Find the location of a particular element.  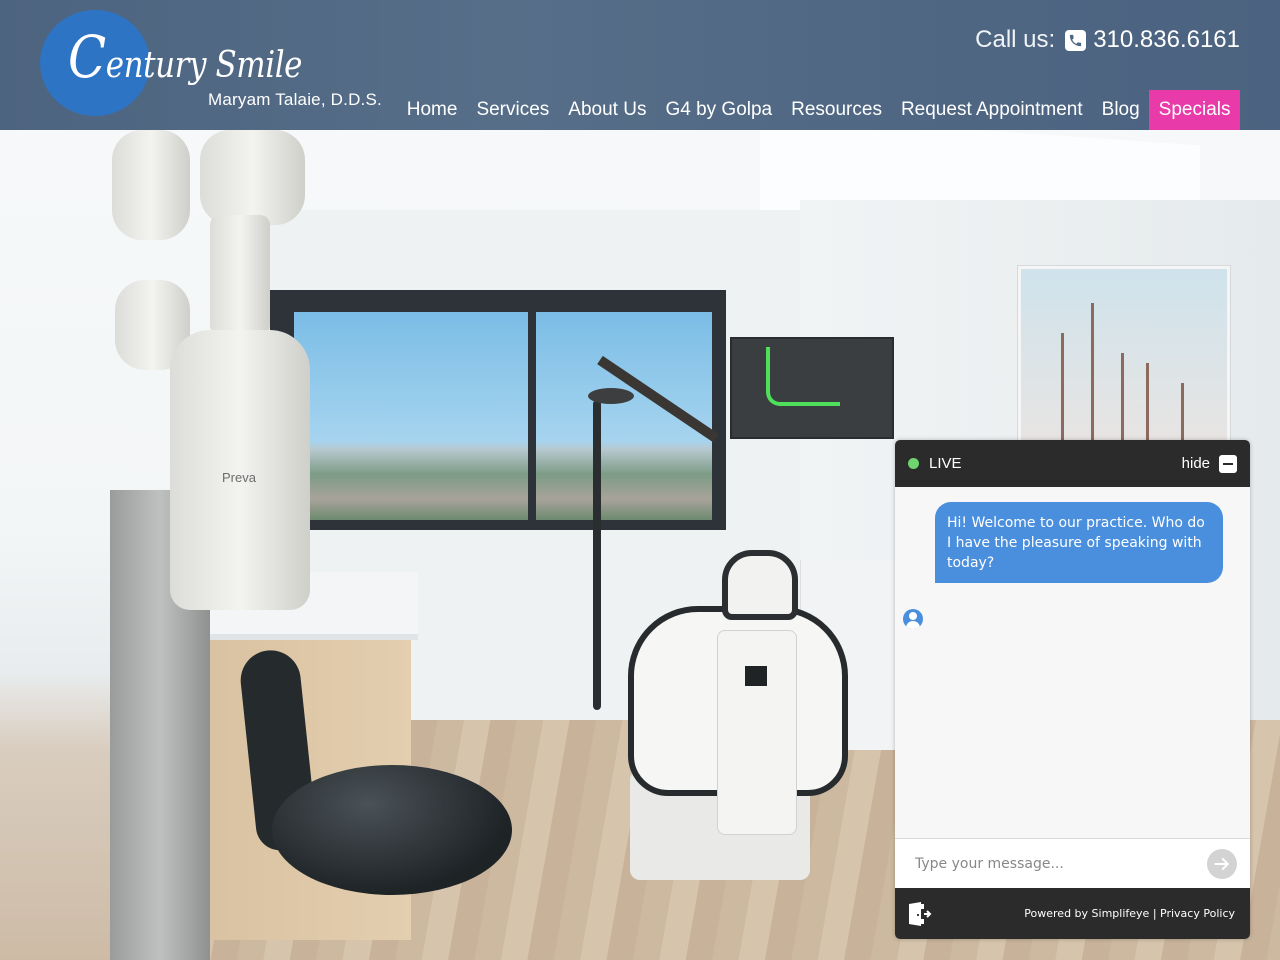

chat-footer: Powered by Simplifeye | Privacy Policy is located at coordinates (1072, 913).